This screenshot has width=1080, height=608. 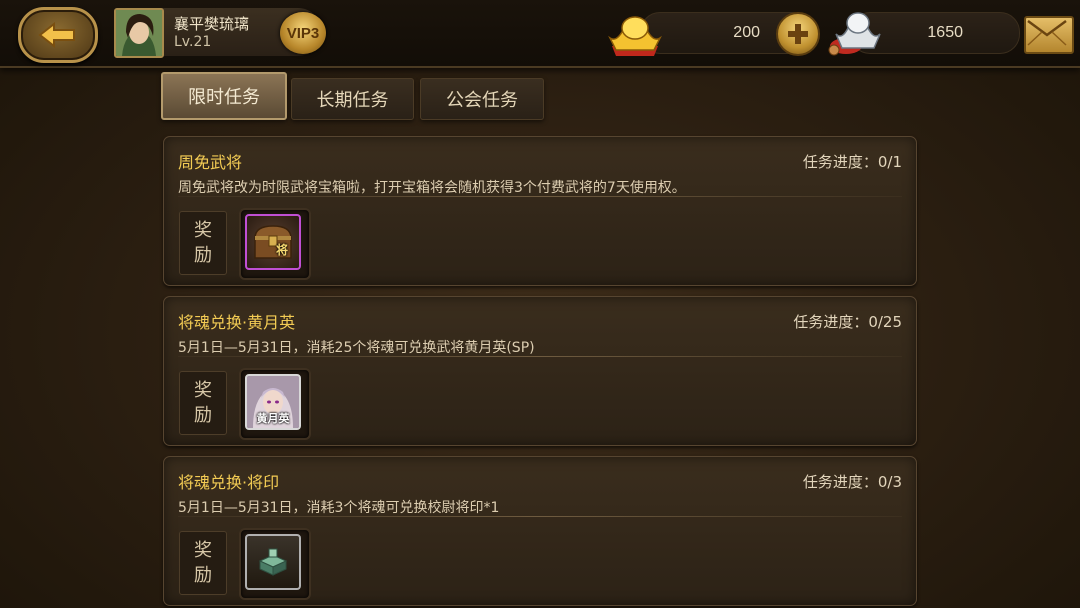 I want to click on chest-label: 将, so click(x=281, y=250).